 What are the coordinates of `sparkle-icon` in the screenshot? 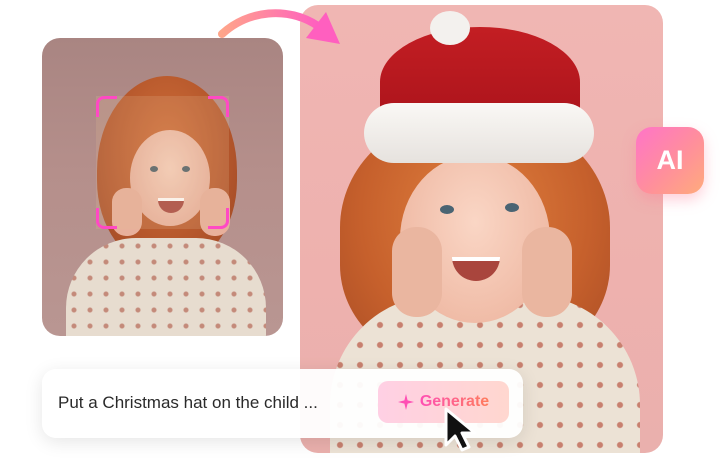 It's located at (405, 402).